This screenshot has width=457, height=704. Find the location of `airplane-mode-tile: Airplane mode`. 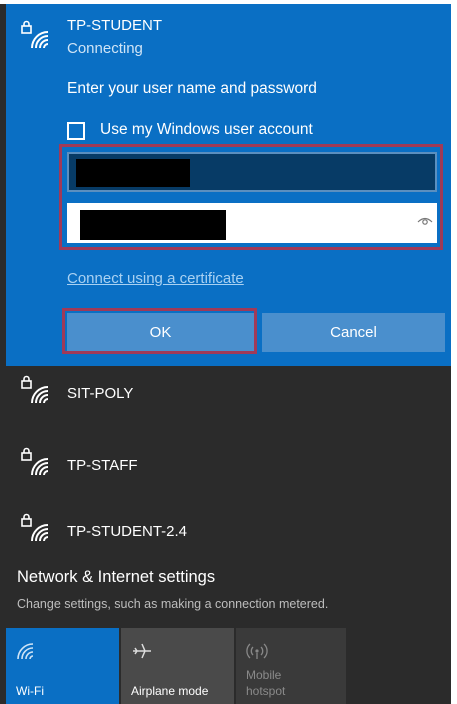

airplane-mode-tile: Airplane mode is located at coordinates (177, 666).